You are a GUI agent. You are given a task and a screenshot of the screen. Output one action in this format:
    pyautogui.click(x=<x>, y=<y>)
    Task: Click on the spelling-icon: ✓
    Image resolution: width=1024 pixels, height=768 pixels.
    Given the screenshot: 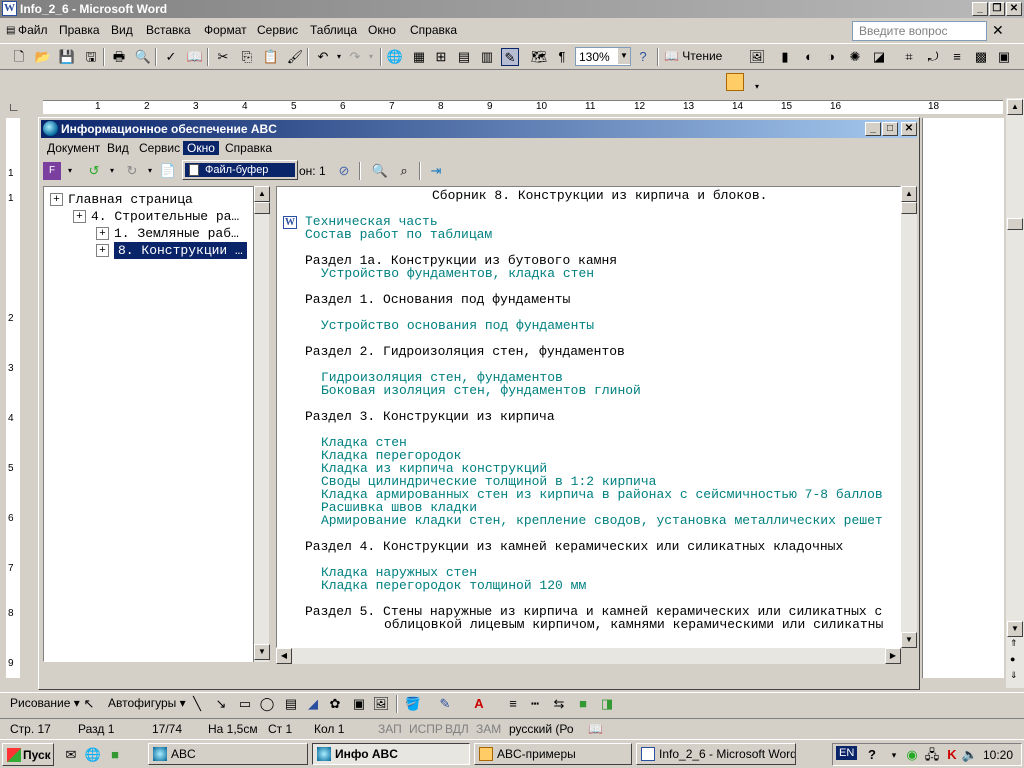 What is the action you would take?
    pyautogui.click(x=171, y=57)
    